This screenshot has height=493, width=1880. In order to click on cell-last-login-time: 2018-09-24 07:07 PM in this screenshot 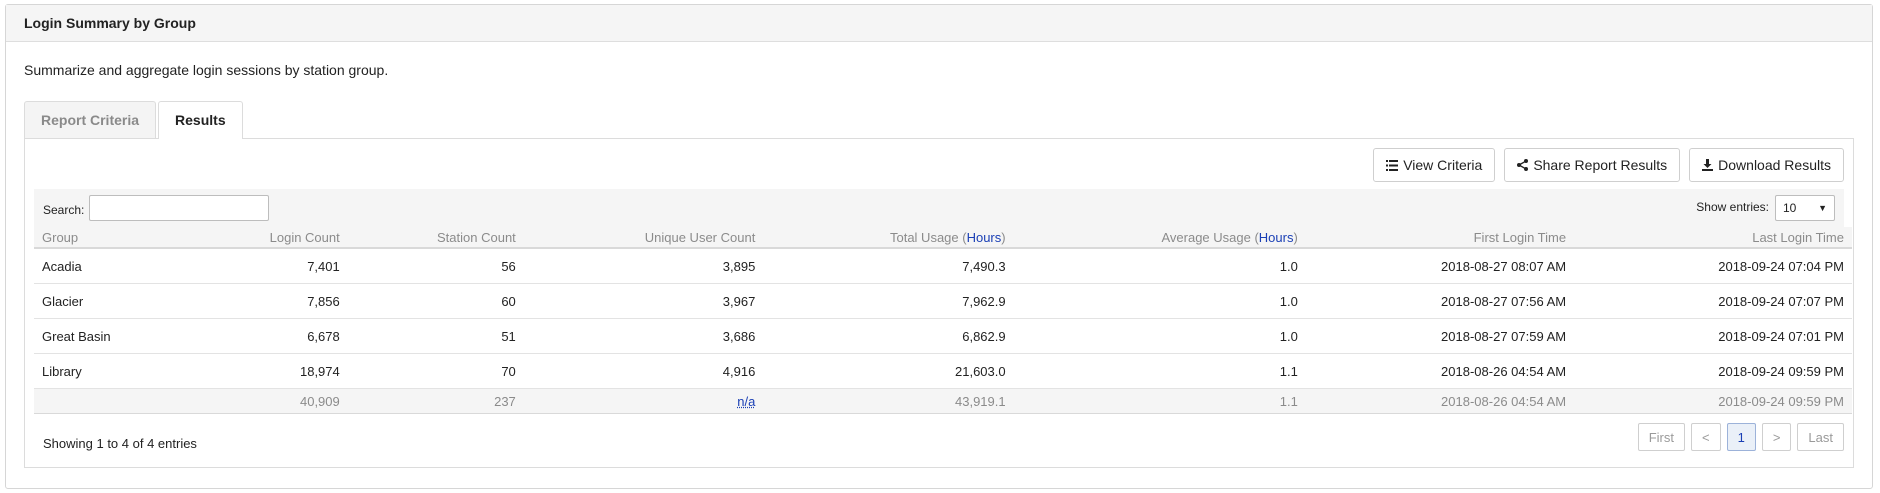, I will do `click(1713, 301)`.